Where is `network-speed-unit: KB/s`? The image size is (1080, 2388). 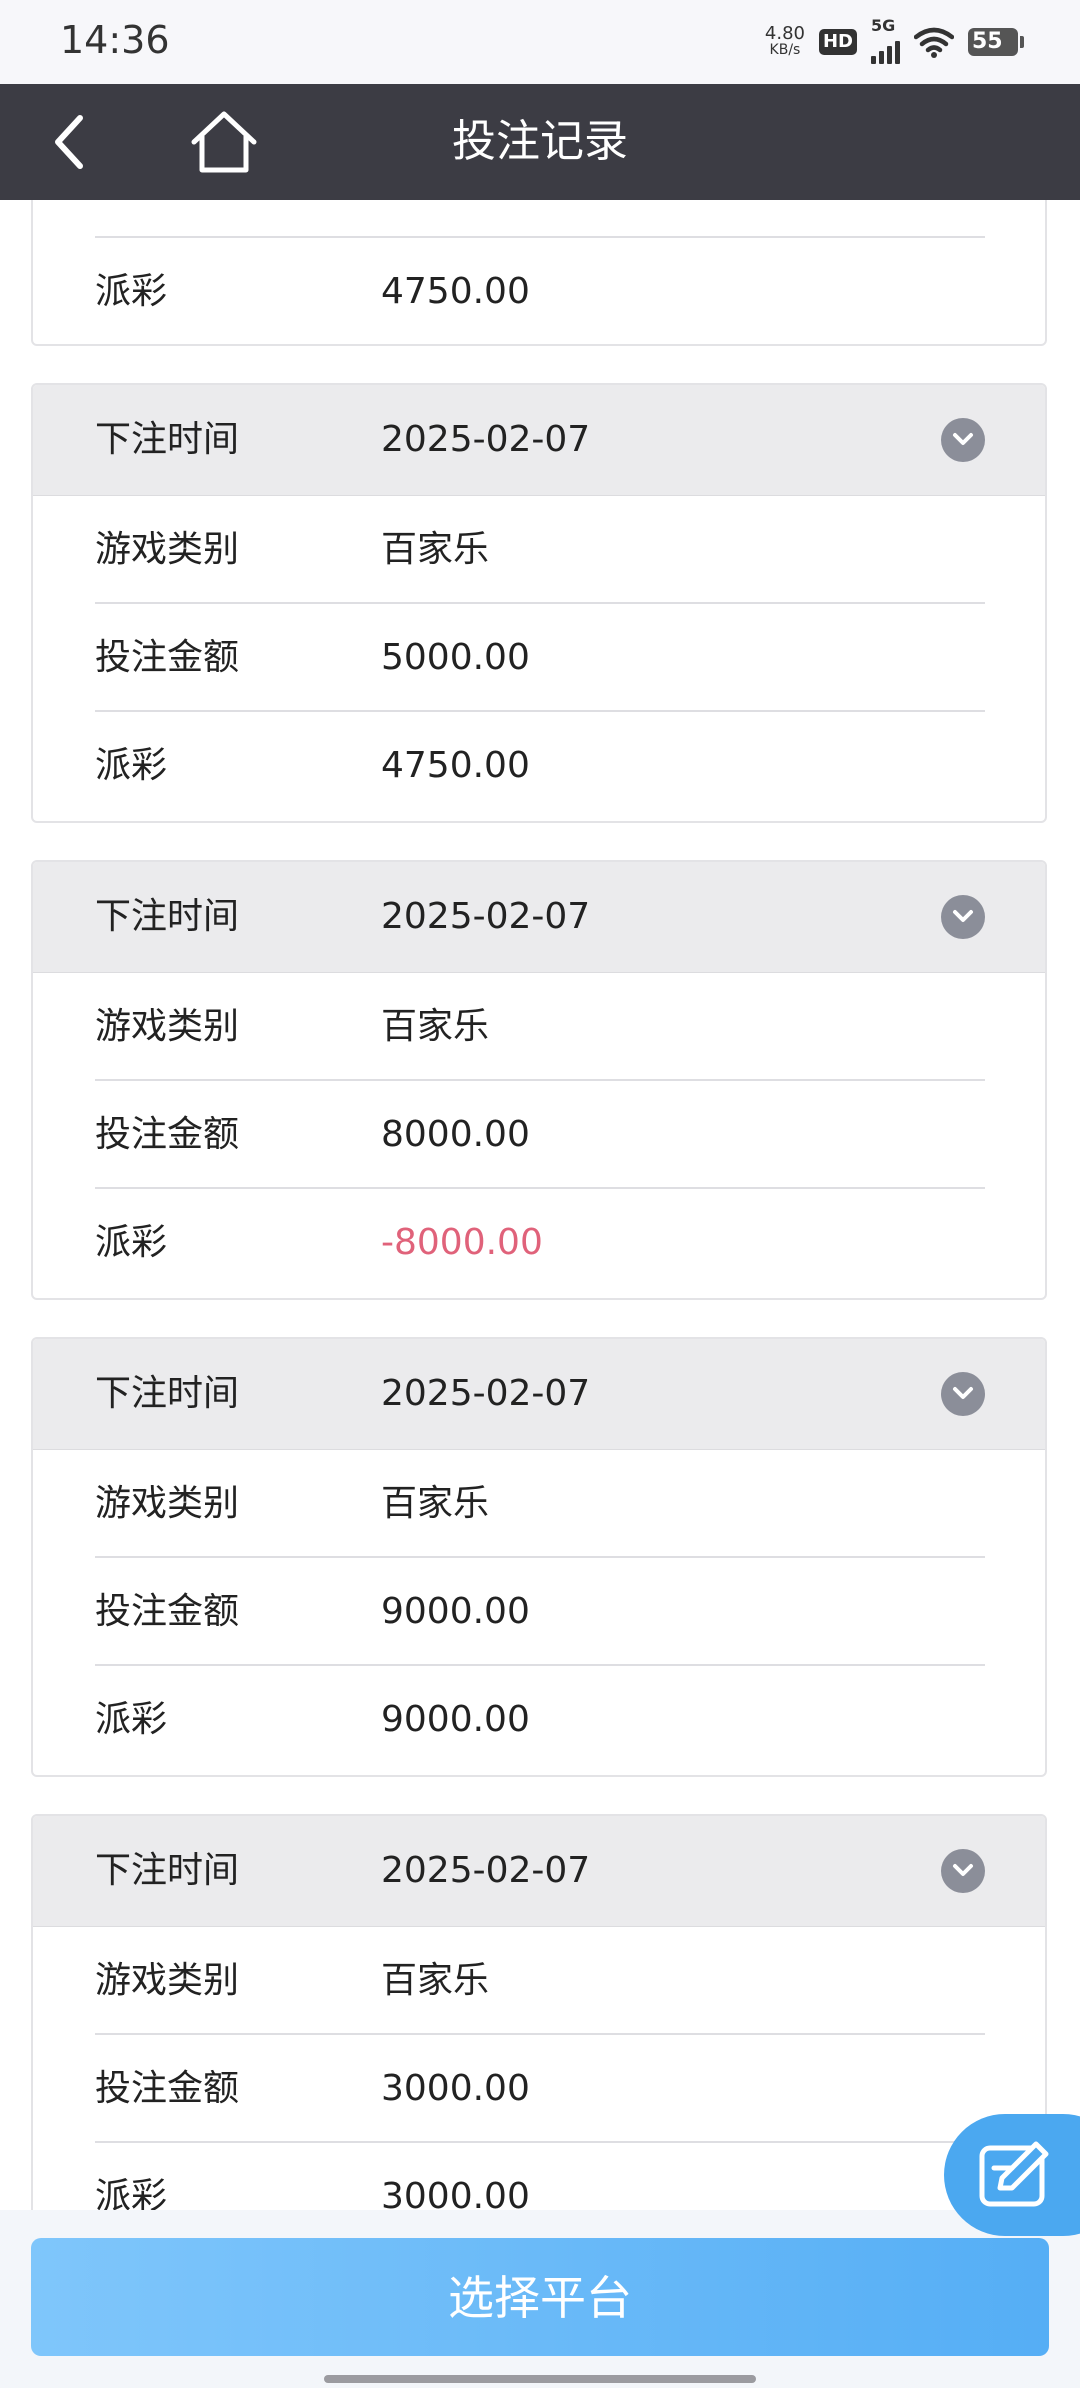
network-speed-unit: KB/s is located at coordinates (785, 50).